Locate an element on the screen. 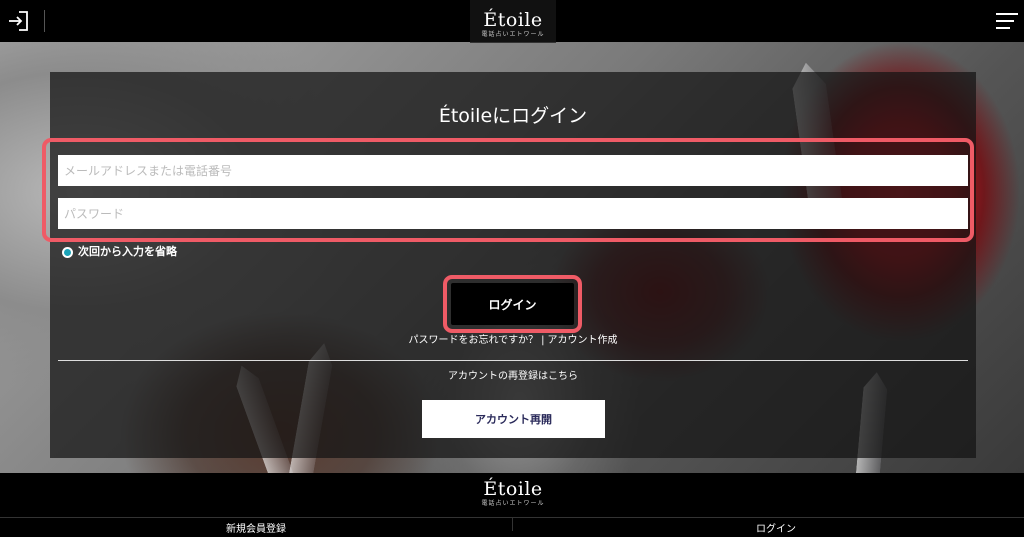 Image resolution: width=1024 pixels, height=537 pixels. reregister-text: アカウントの再登録はこちら is located at coordinates (513, 376).